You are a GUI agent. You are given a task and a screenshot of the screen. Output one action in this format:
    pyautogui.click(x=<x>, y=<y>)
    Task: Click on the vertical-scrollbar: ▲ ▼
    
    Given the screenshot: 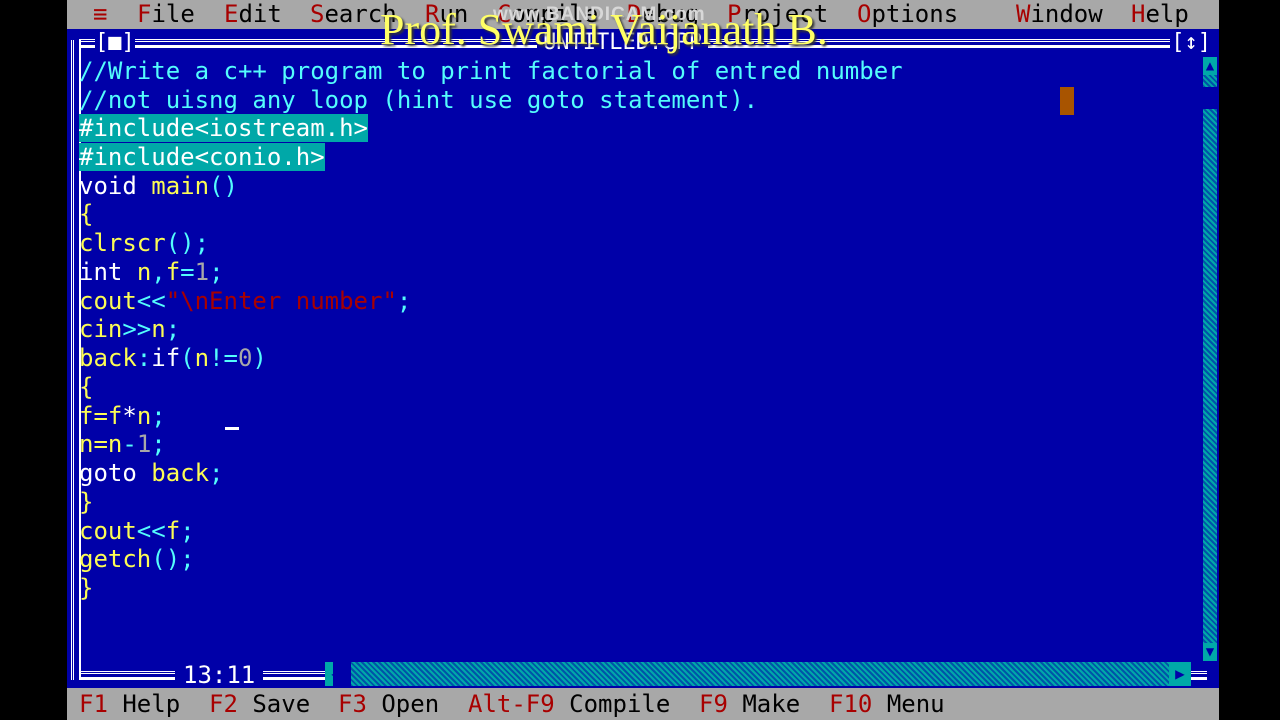 What is the action you would take?
    pyautogui.click(x=1210, y=359)
    